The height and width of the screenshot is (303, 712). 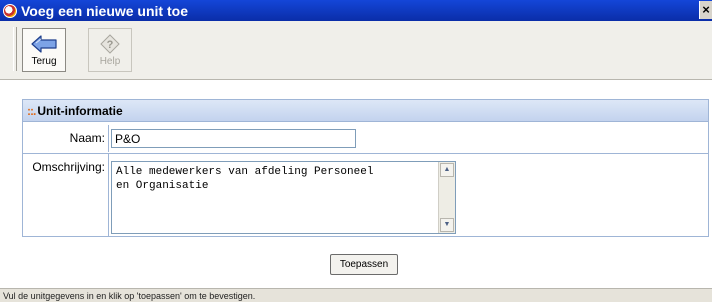 What do you see at coordinates (80, 110) in the screenshot?
I see `section-title: Unit-informatie` at bounding box center [80, 110].